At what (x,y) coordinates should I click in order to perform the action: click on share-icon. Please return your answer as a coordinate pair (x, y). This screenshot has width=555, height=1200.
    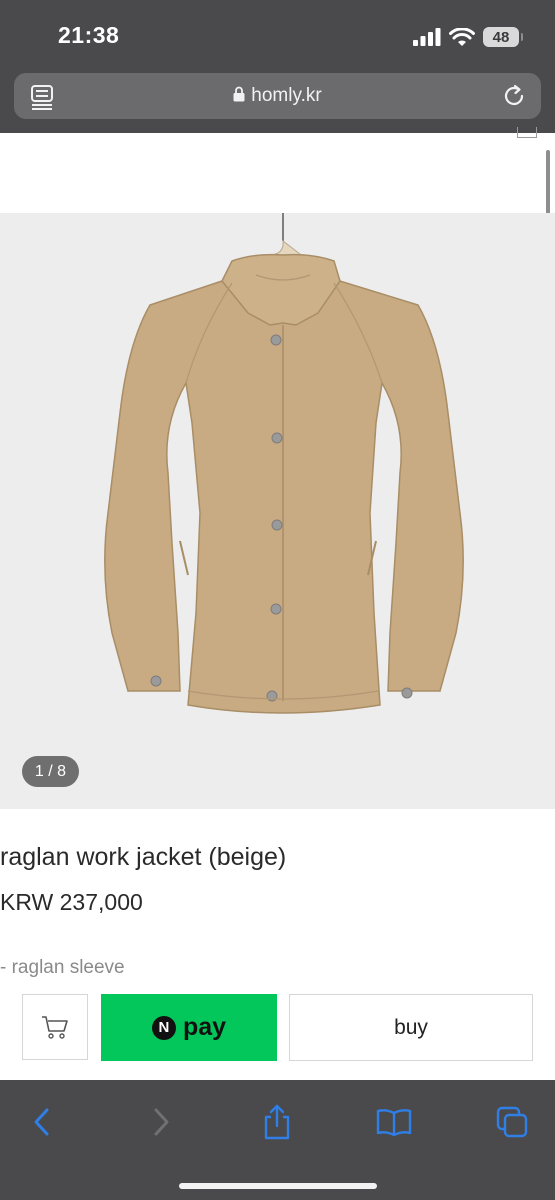
    Looking at the image, I should click on (277, 1122).